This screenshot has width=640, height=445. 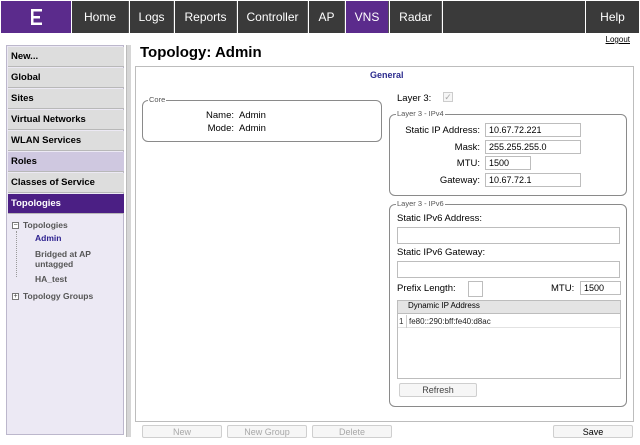 I want to click on tree-line, so click(x=16, y=254).